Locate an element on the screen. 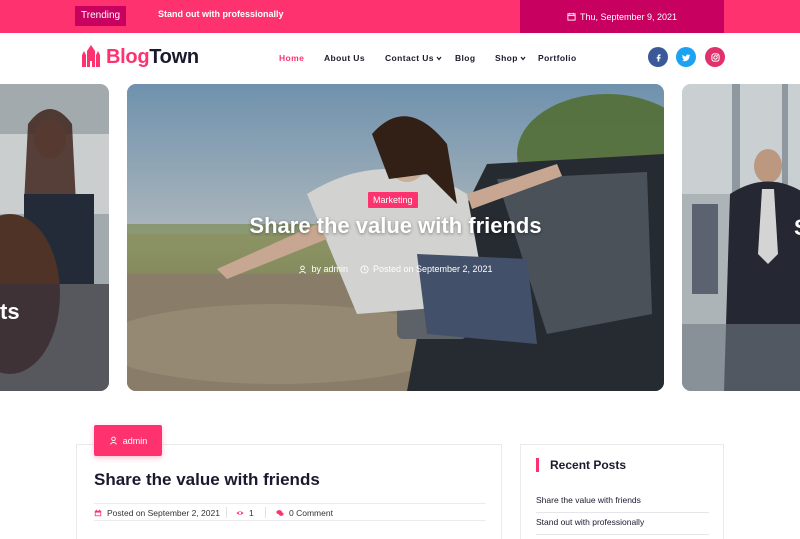 This screenshot has width=800, height=539. logo-text: BlogTown is located at coordinates (152, 57).